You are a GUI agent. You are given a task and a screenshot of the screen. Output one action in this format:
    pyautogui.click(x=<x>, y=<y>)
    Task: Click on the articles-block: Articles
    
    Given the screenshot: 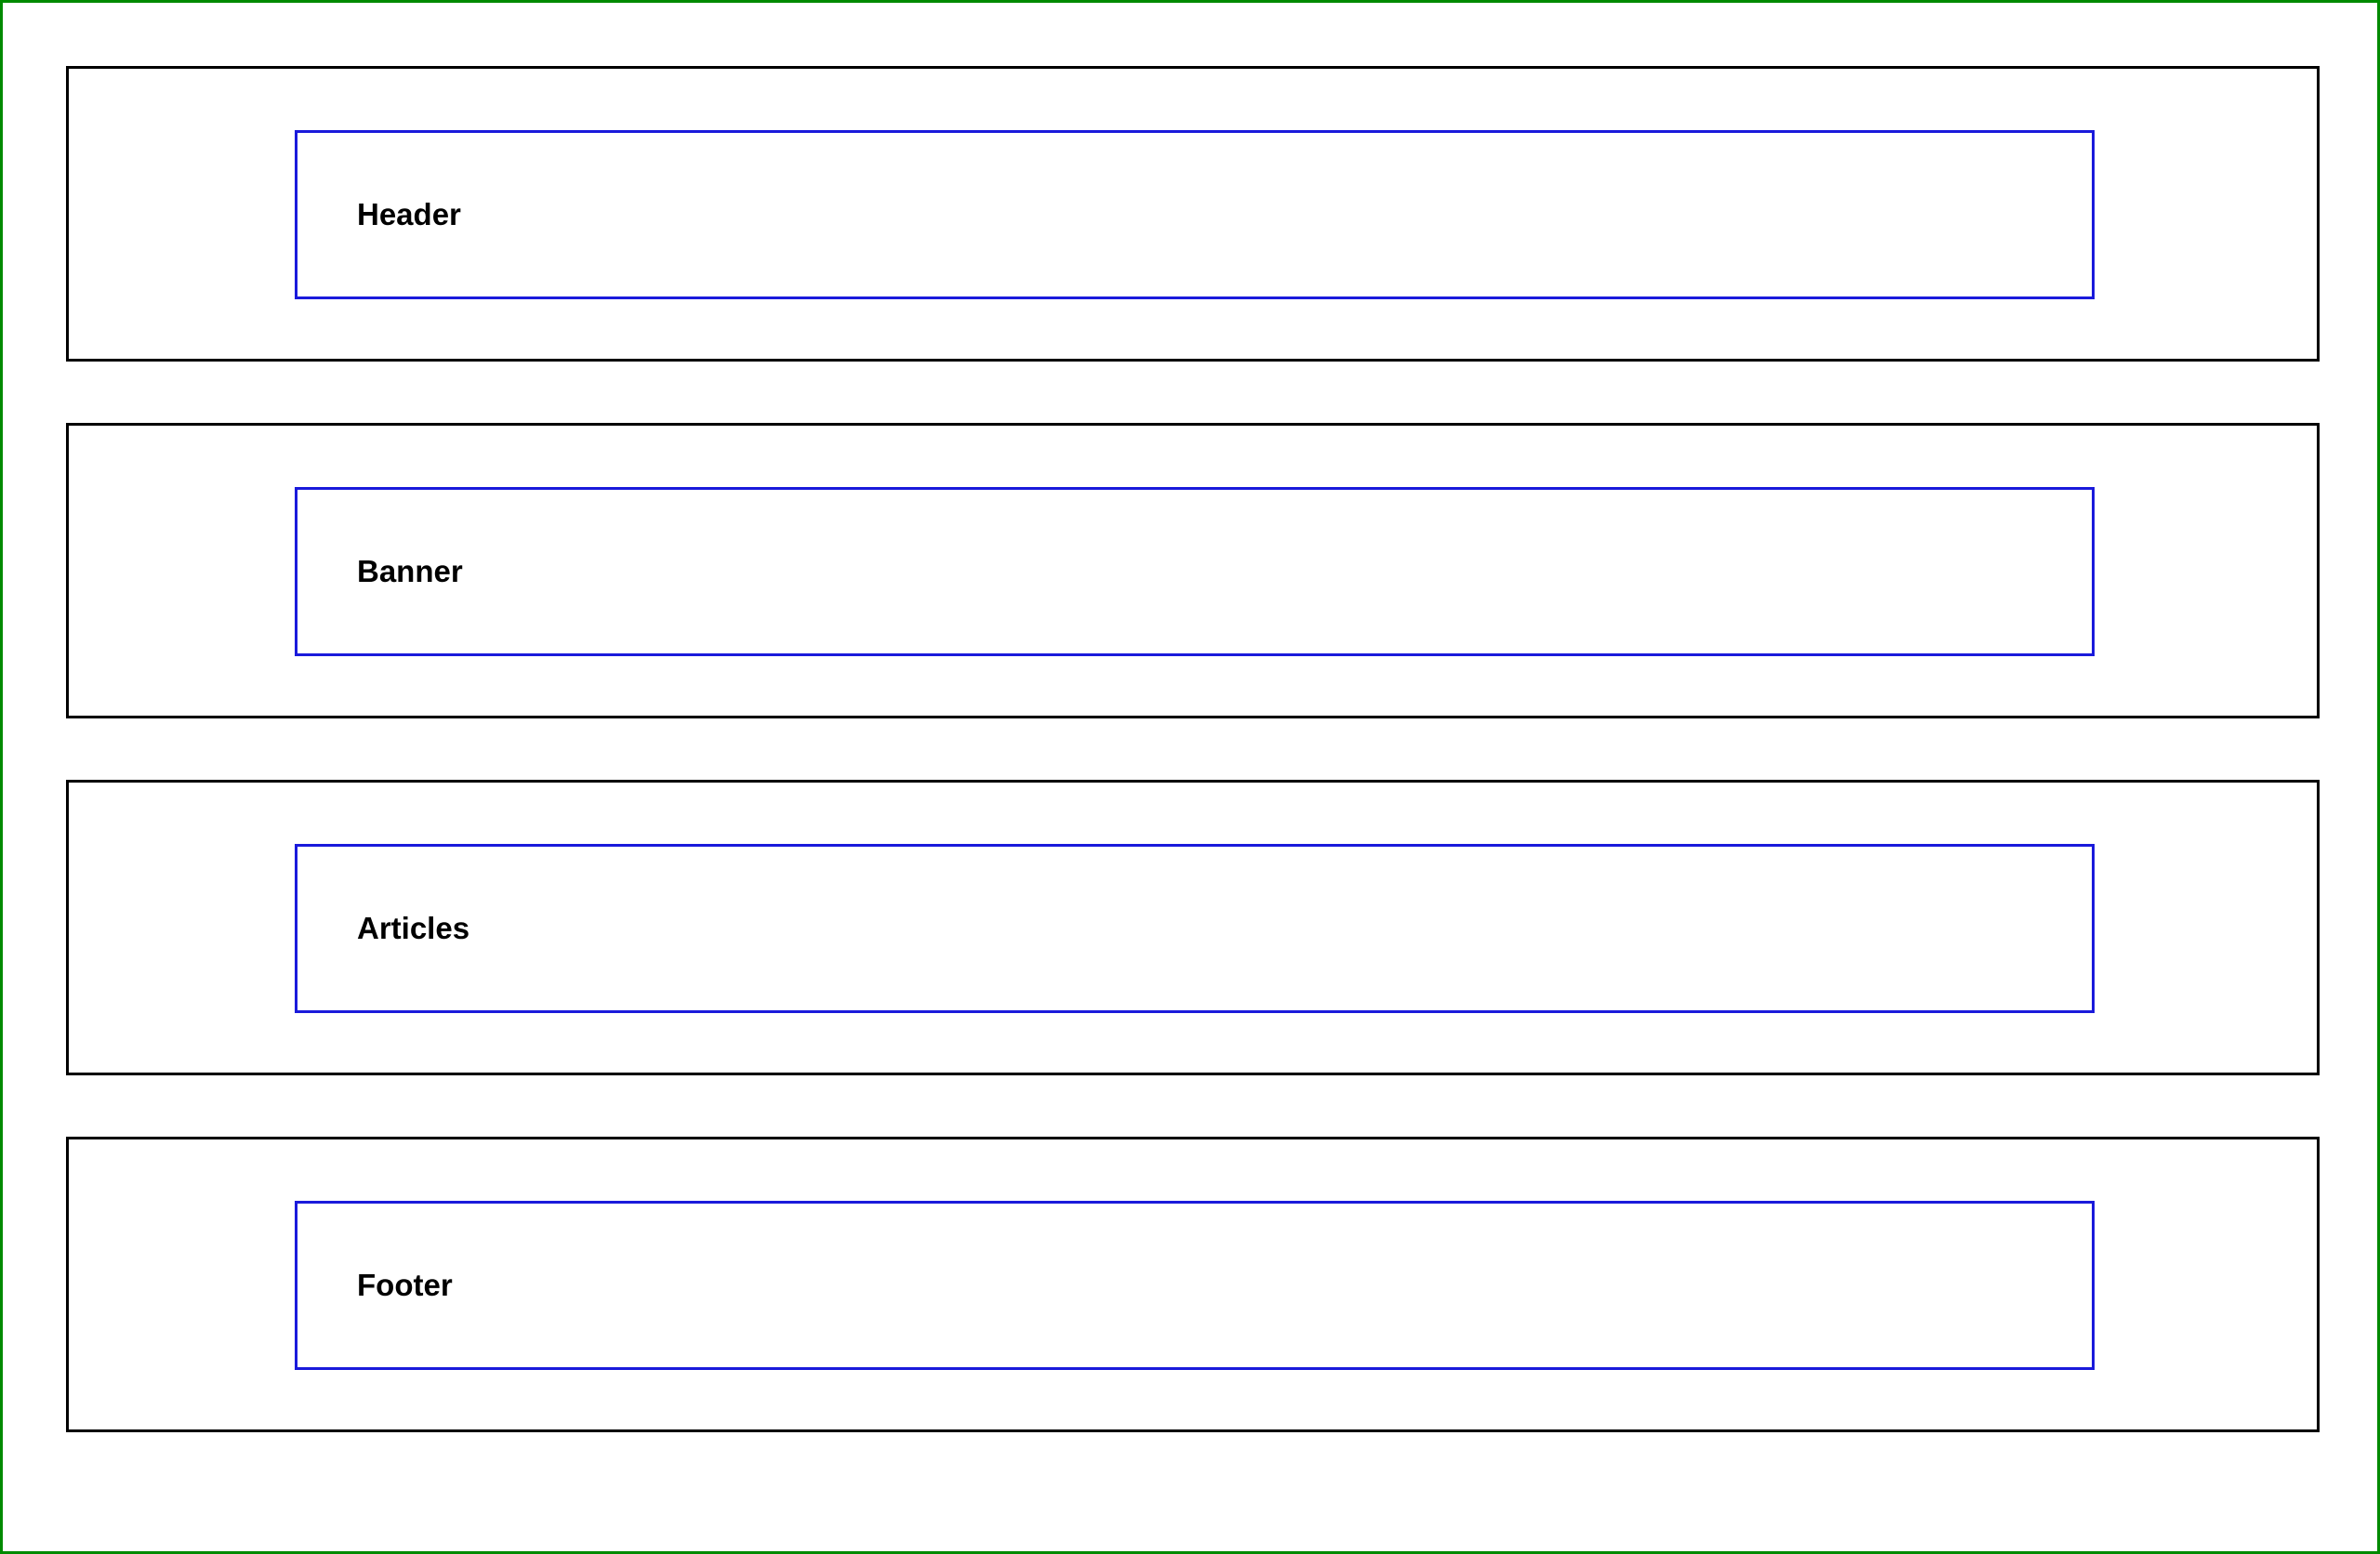 What is the action you would take?
    pyautogui.click(x=1195, y=928)
    